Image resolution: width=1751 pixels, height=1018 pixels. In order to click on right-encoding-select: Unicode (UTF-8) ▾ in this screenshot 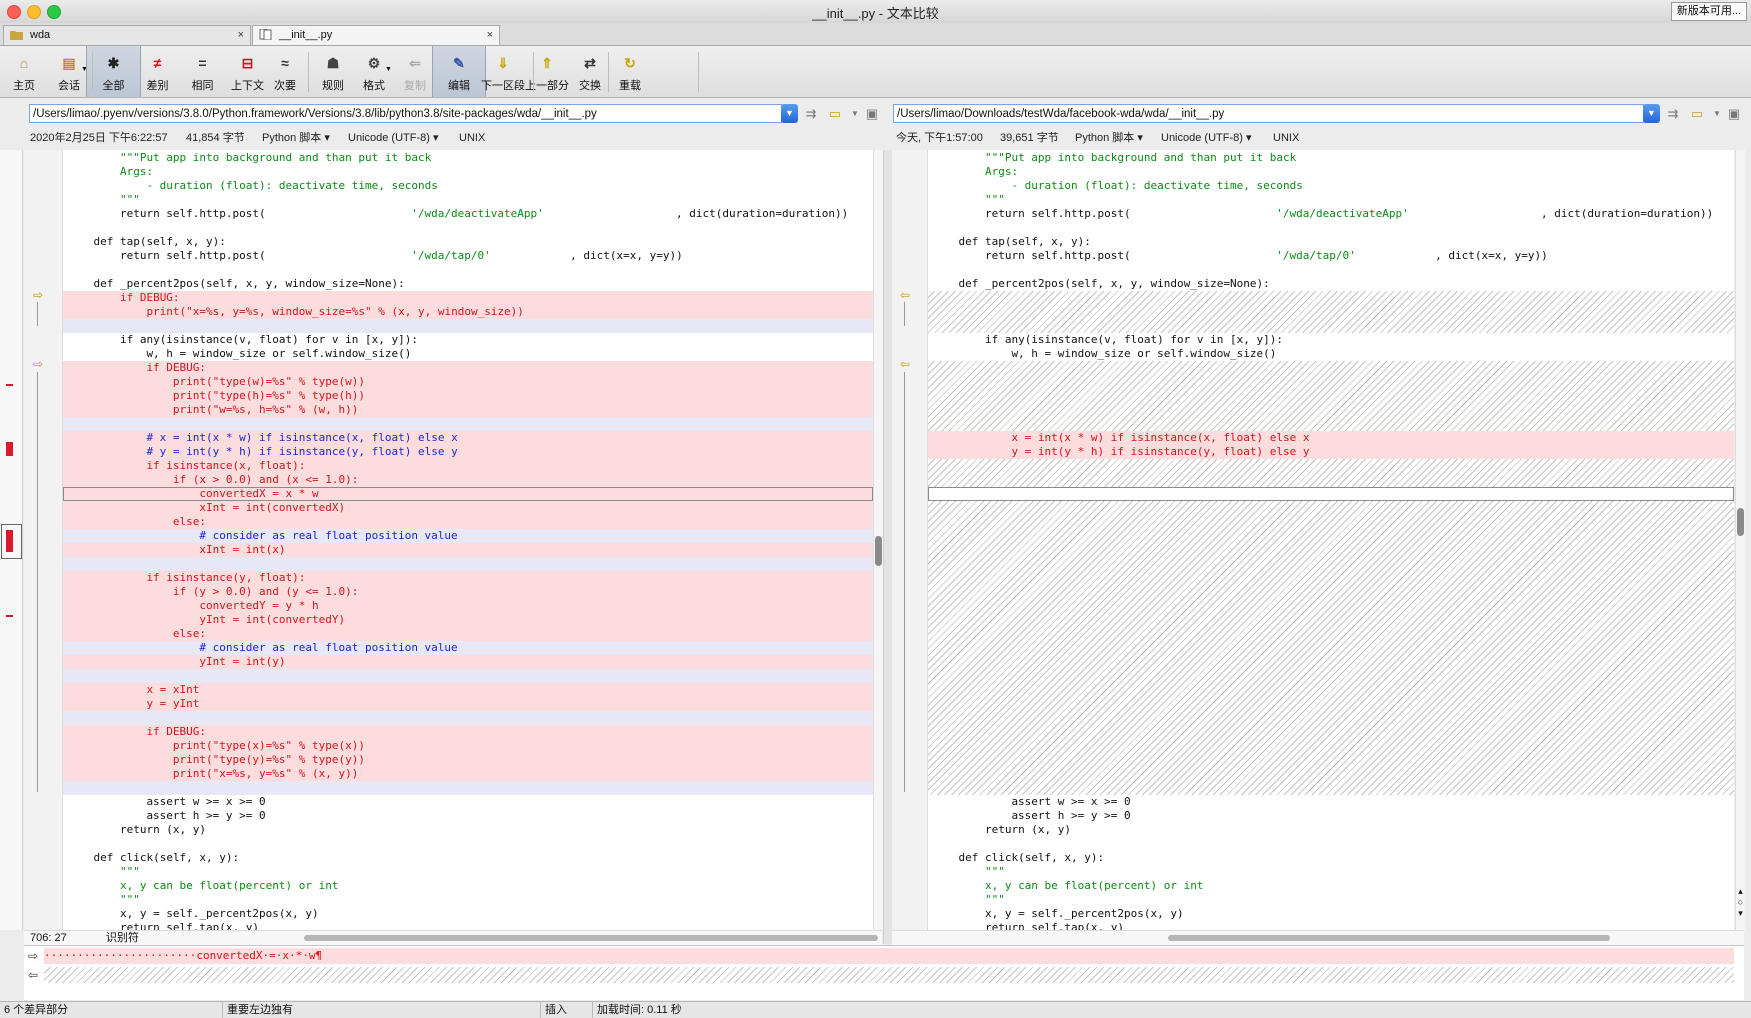, I will do `click(1206, 138)`.